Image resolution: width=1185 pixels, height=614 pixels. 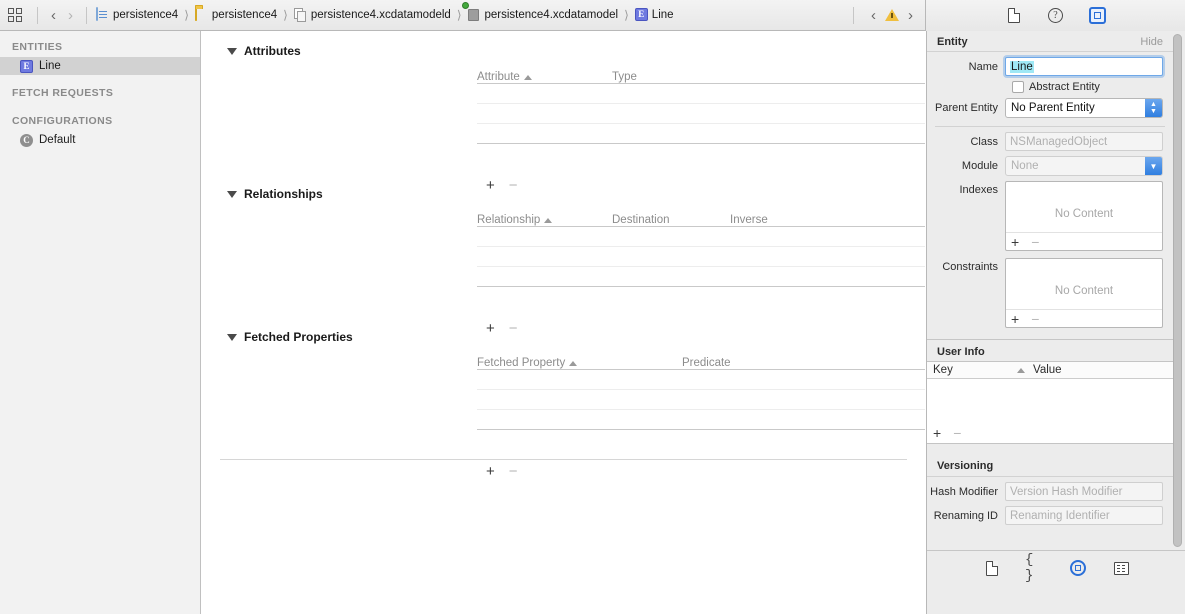 I want to click on column-header-value: Value, so click(x=1043, y=370).